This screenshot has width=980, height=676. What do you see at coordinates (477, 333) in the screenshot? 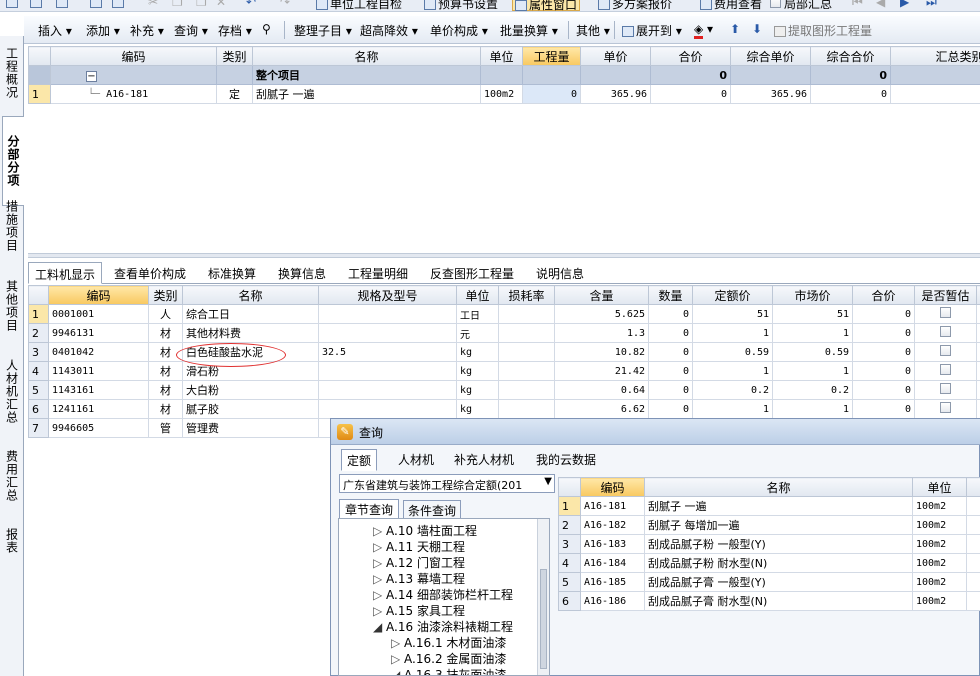
I see `unit-cell: 元` at bounding box center [477, 333].